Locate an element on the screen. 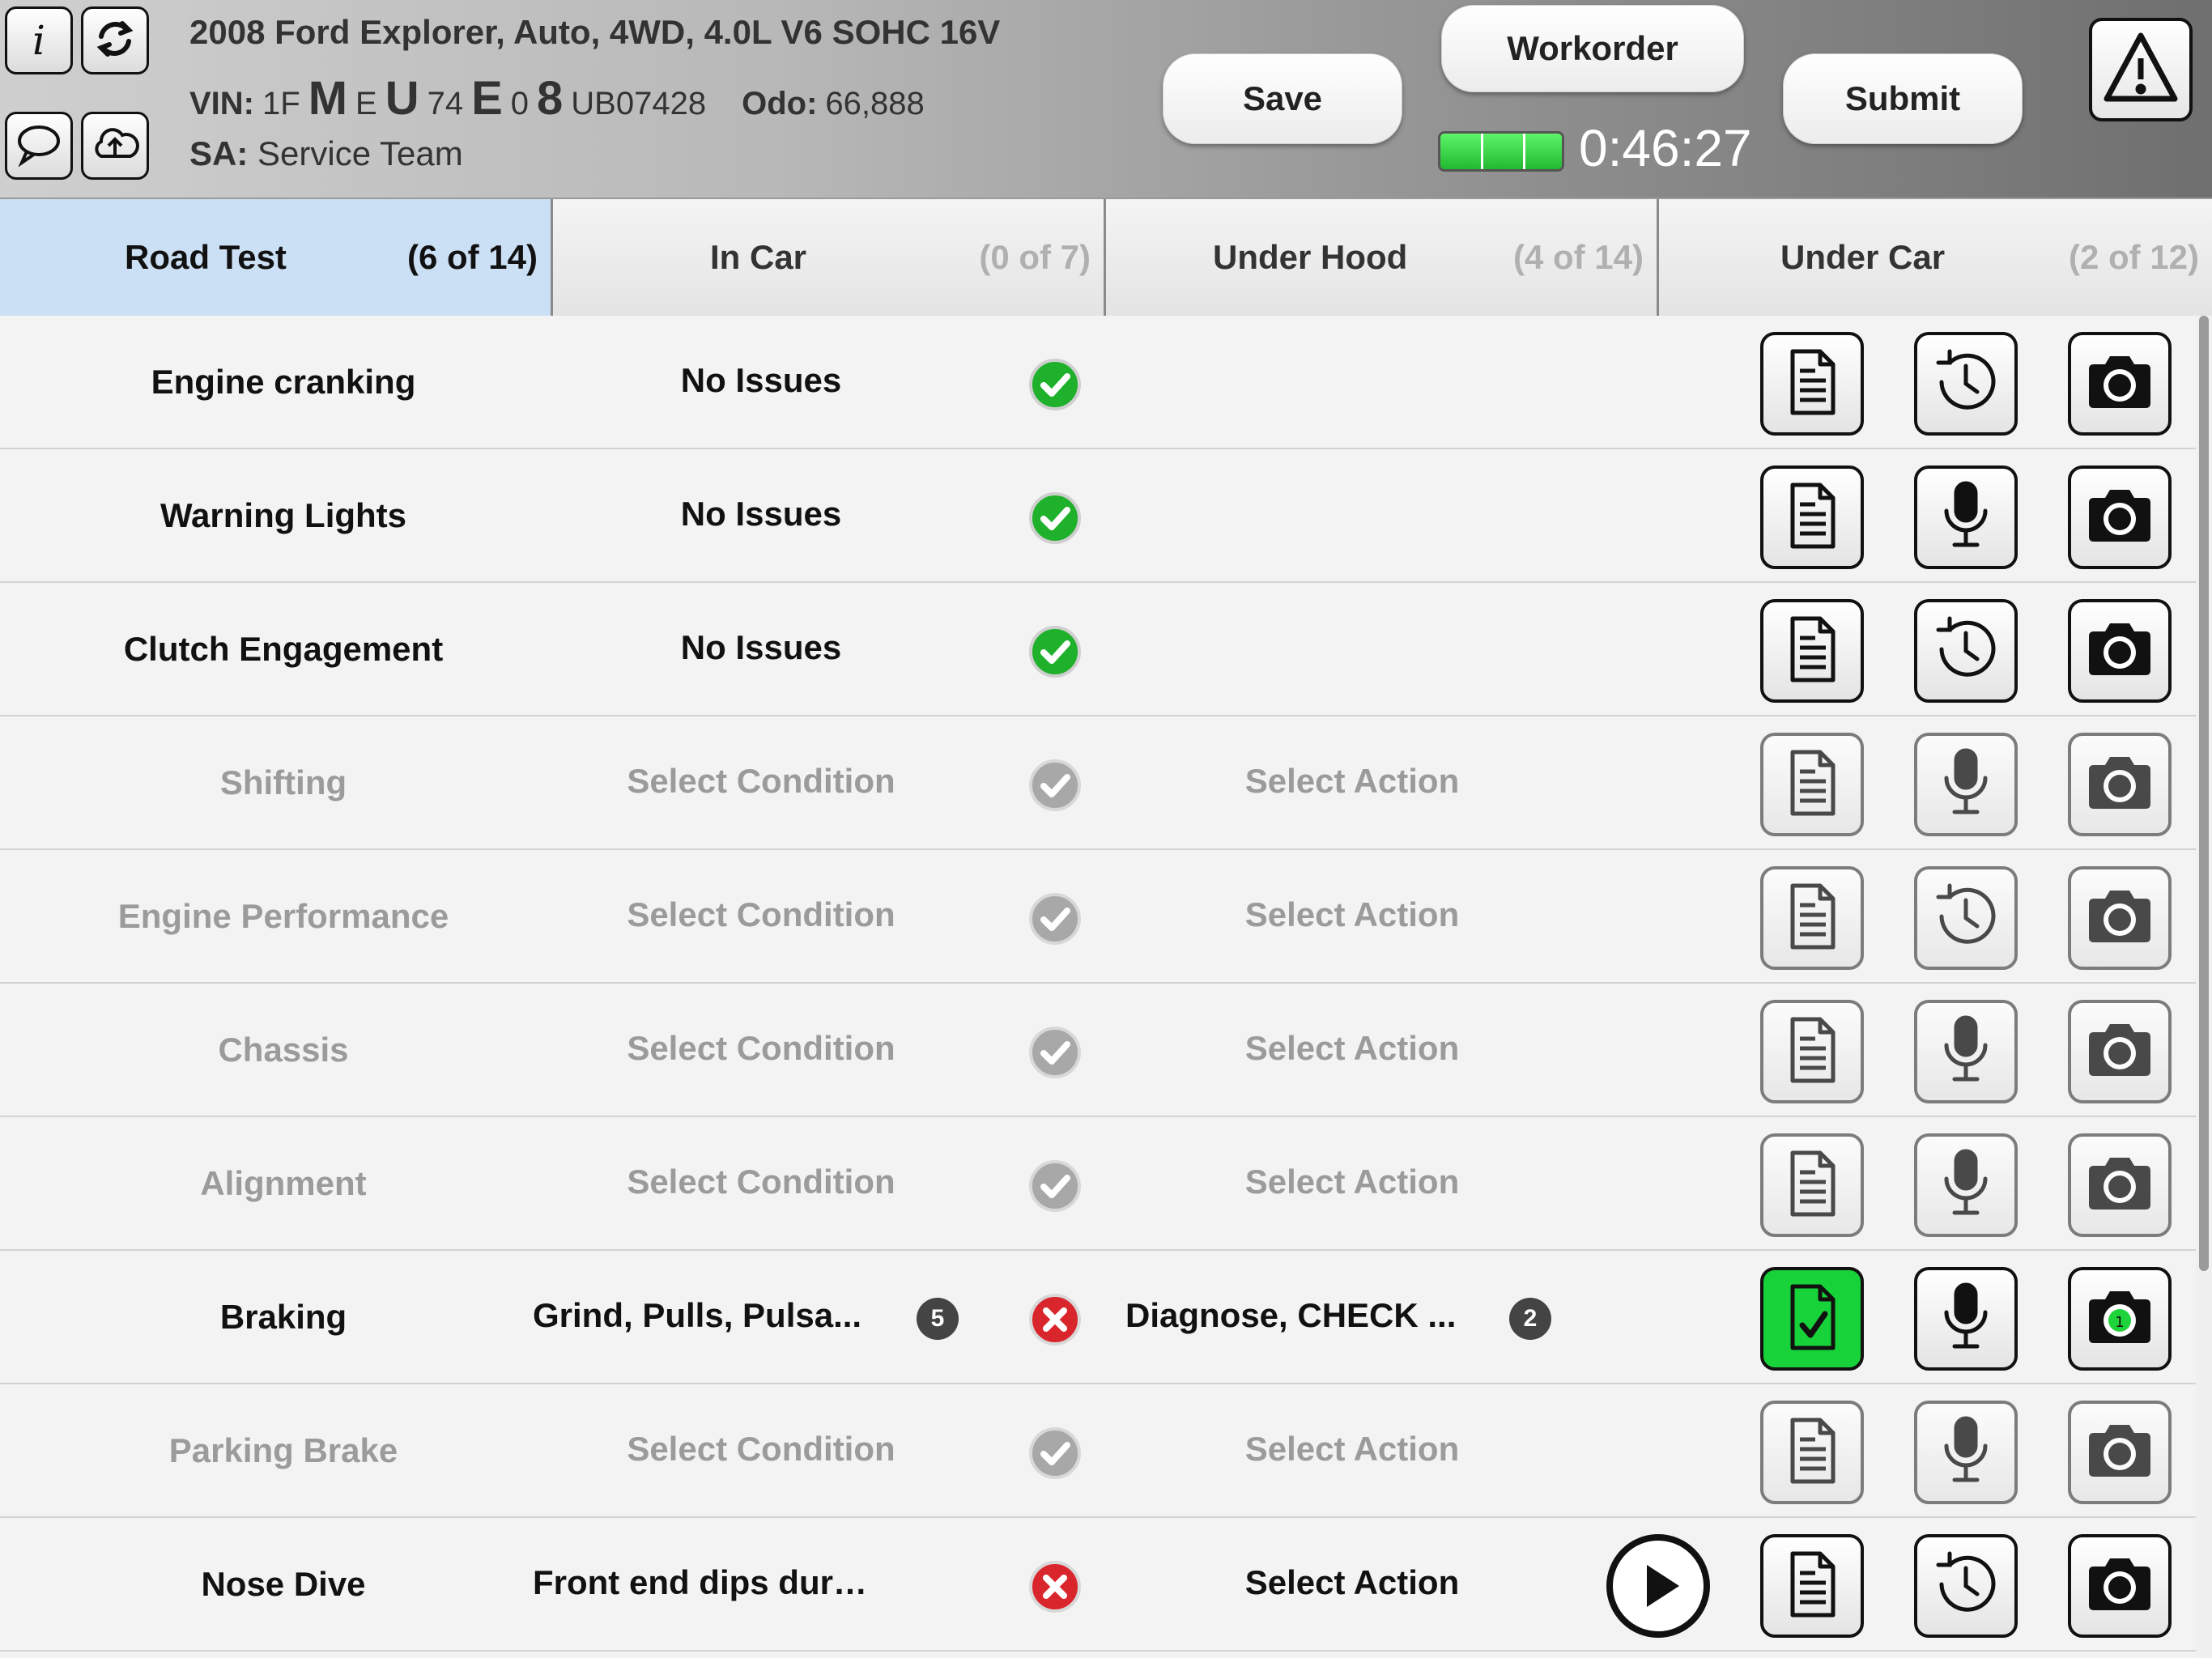 The image size is (2212, 1658). service-advisor: SA: Service Team is located at coordinates (326, 153).